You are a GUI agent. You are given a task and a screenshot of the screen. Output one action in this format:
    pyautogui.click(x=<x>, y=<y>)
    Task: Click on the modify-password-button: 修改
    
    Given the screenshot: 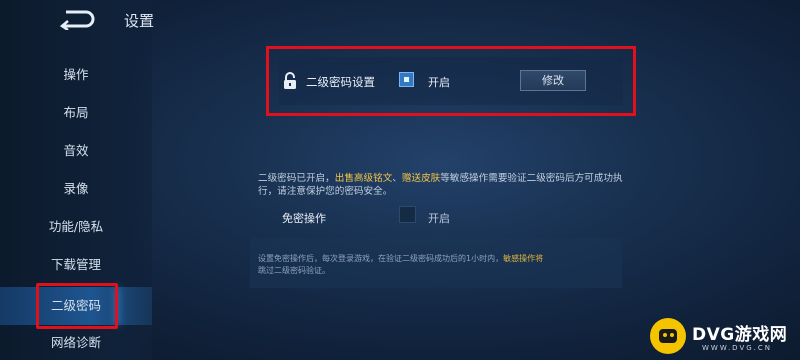 What is the action you would take?
    pyautogui.click(x=553, y=80)
    